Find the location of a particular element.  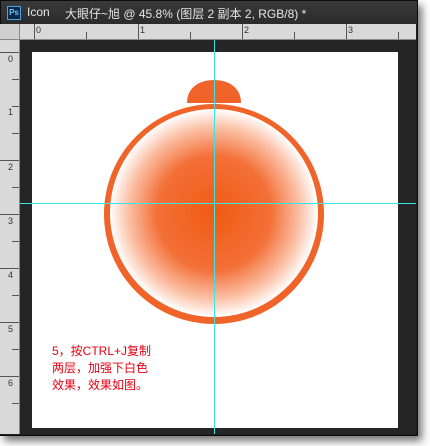

caption-line: 5，按CTRL+J复制 is located at coordinates (102, 351).